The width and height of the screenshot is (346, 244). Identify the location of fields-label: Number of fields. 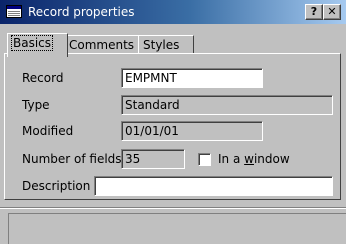
(72, 159).